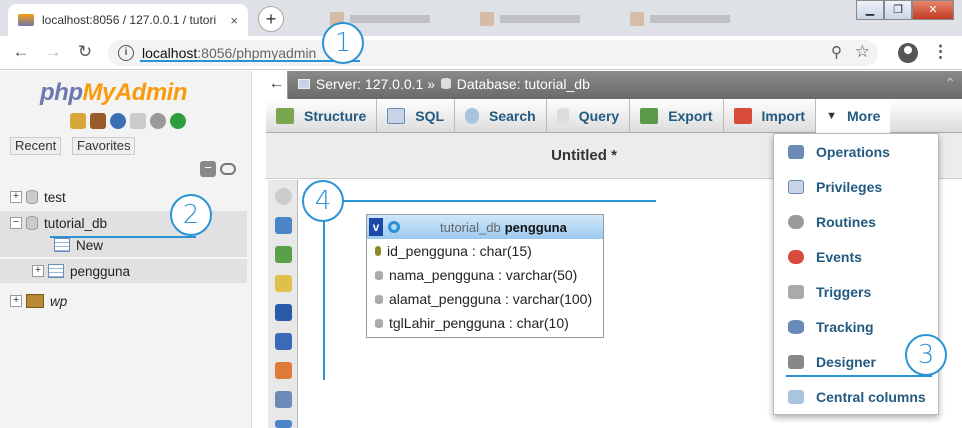 This screenshot has height=428, width=962. Describe the element at coordinates (56, 271) in the screenshot. I see `table-icon` at that location.